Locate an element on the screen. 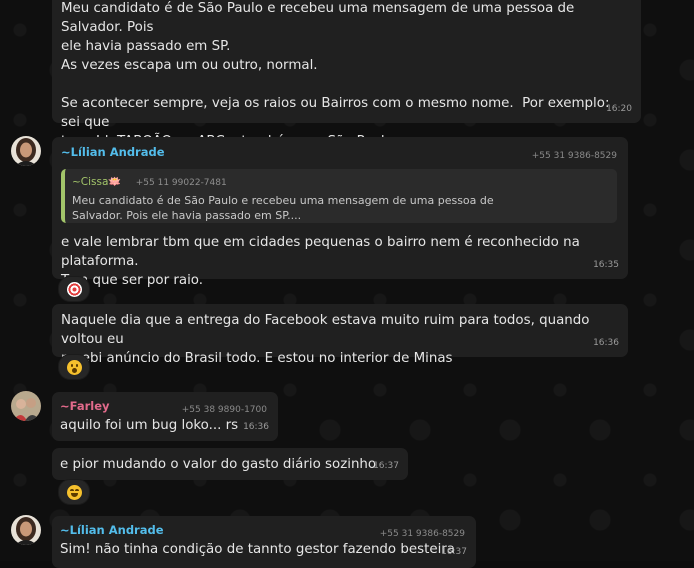 This screenshot has width=694, height=568. laughing-emoji is located at coordinates (74, 492).